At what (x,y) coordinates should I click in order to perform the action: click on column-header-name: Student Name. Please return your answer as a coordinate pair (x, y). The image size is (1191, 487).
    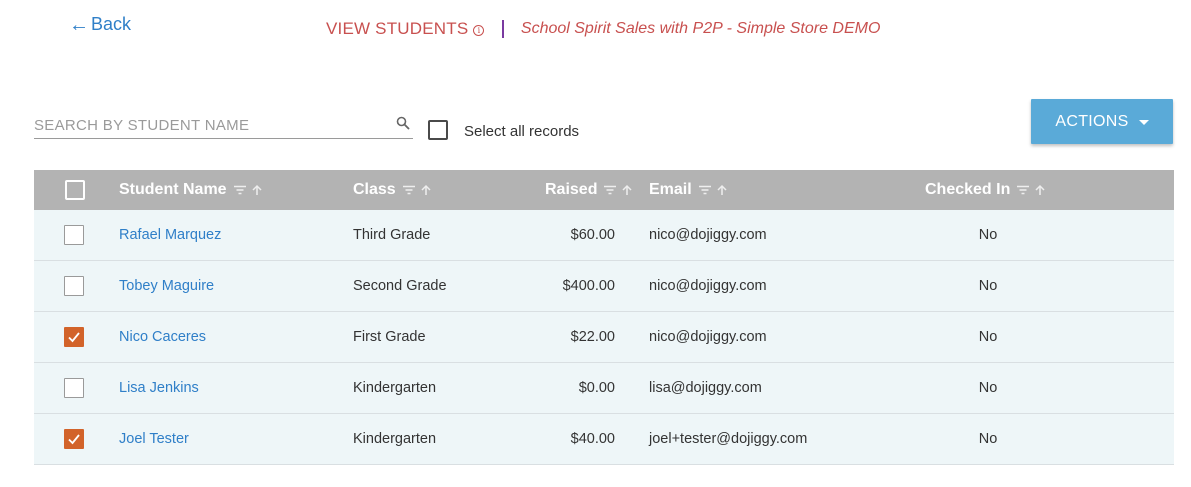
    Looking at the image, I should click on (191, 190).